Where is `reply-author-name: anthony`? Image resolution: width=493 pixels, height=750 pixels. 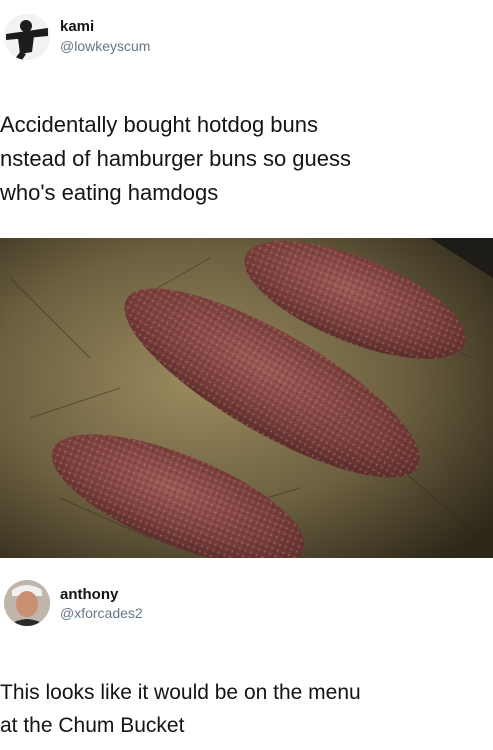 reply-author-name: anthony is located at coordinates (89, 594).